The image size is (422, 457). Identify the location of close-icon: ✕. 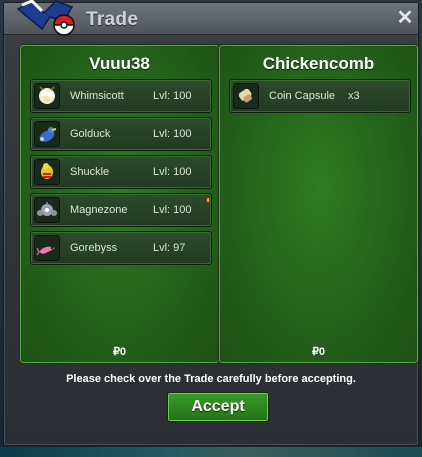
(405, 18).